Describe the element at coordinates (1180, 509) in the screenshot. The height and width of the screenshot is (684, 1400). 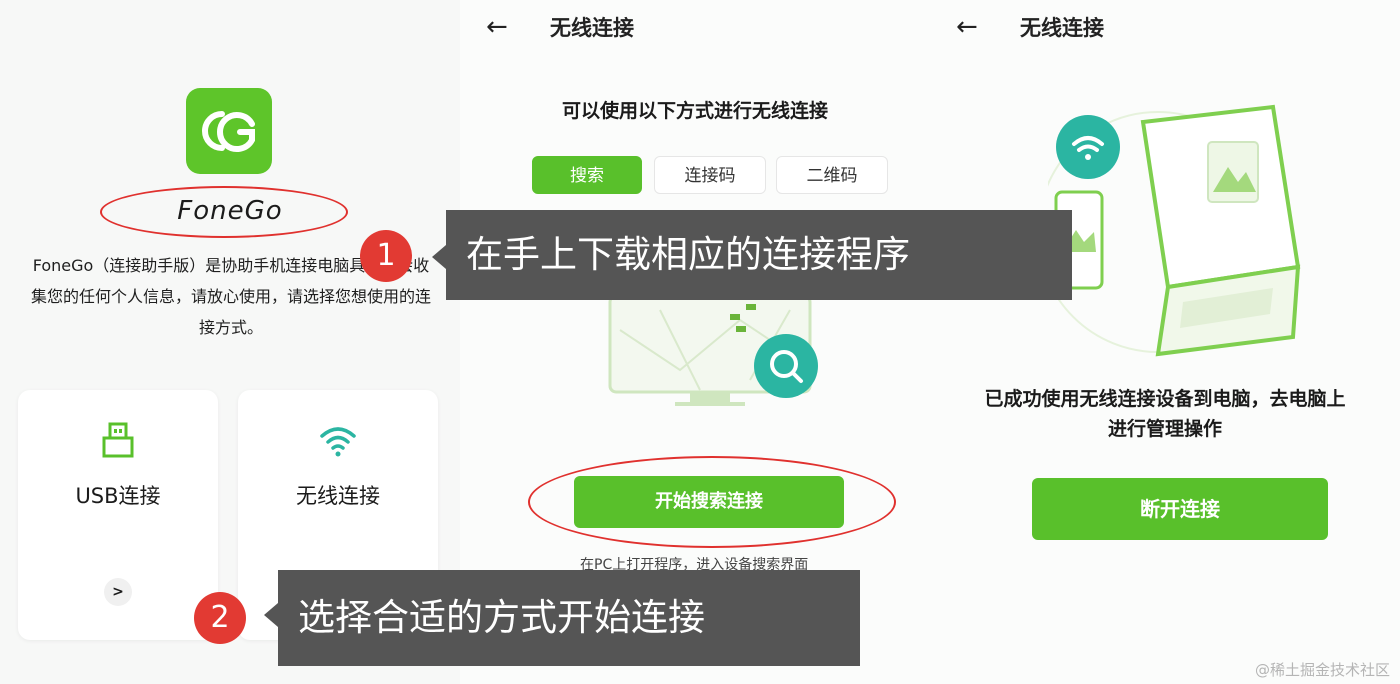
I see `disconnect-button: 断开连接` at that location.